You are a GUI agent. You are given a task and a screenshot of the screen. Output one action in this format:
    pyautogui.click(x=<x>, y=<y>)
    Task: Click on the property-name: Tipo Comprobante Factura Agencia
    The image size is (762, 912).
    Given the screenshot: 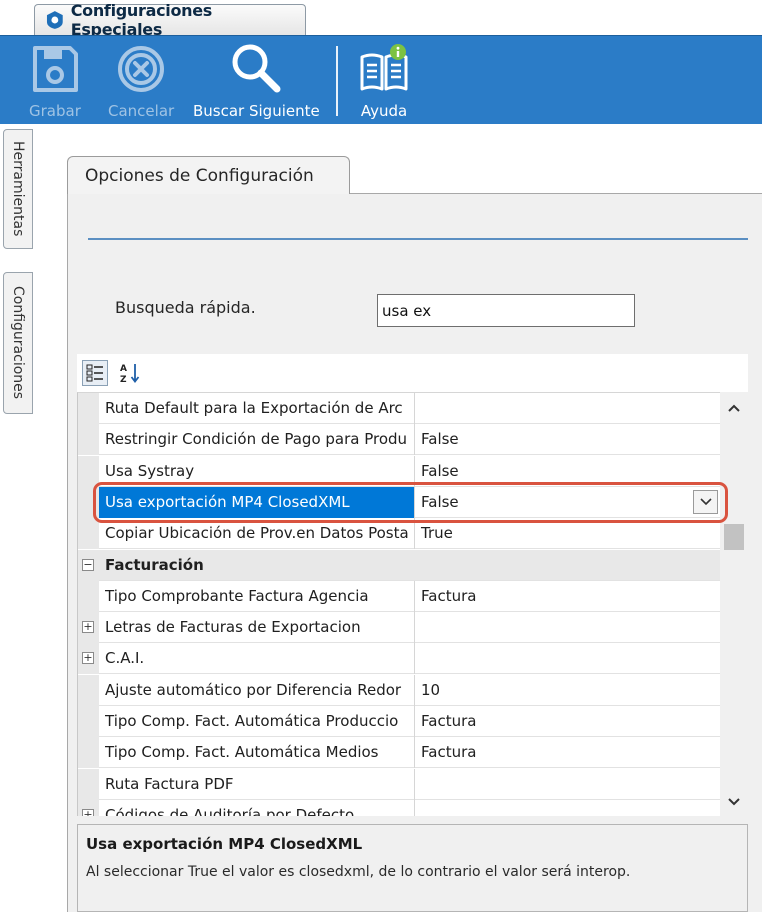 What is the action you would take?
    pyautogui.click(x=237, y=596)
    